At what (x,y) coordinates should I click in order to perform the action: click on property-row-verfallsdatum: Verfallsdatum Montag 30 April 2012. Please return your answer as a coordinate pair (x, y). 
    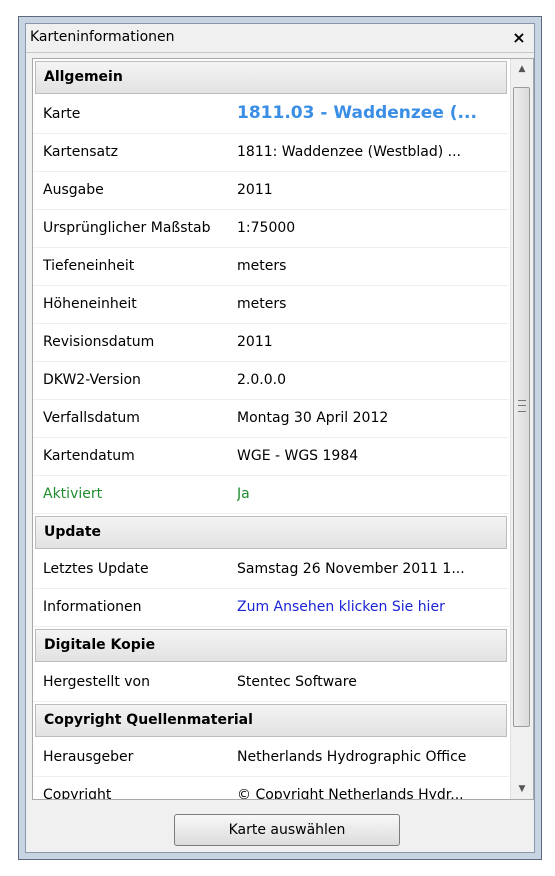
    Looking at the image, I should click on (271, 419).